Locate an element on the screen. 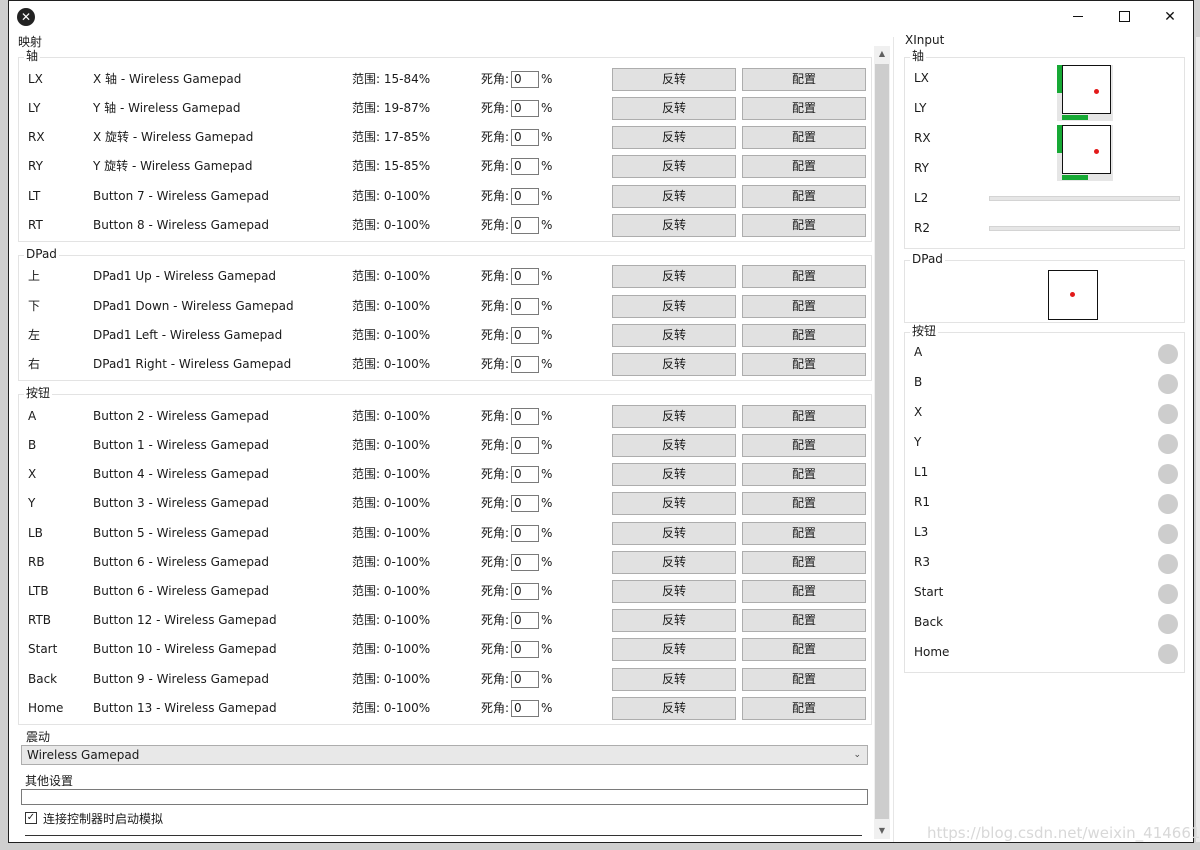 Image resolution: width=1200 pixels, height=850 pixels. vertical-scrollbar: ▲ ▼ is located at coordinates (882, 442).